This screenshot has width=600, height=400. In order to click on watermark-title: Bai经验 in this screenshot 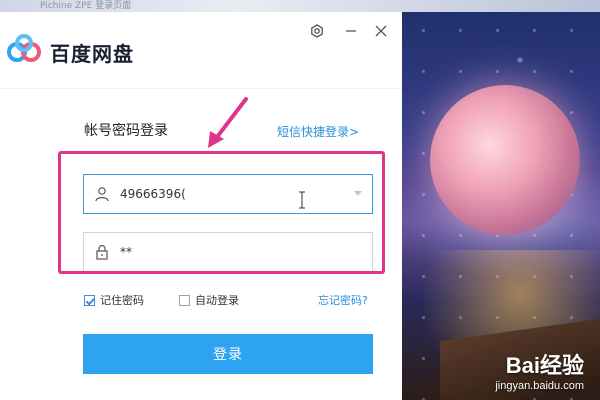, I will do `click(544, 365)`.